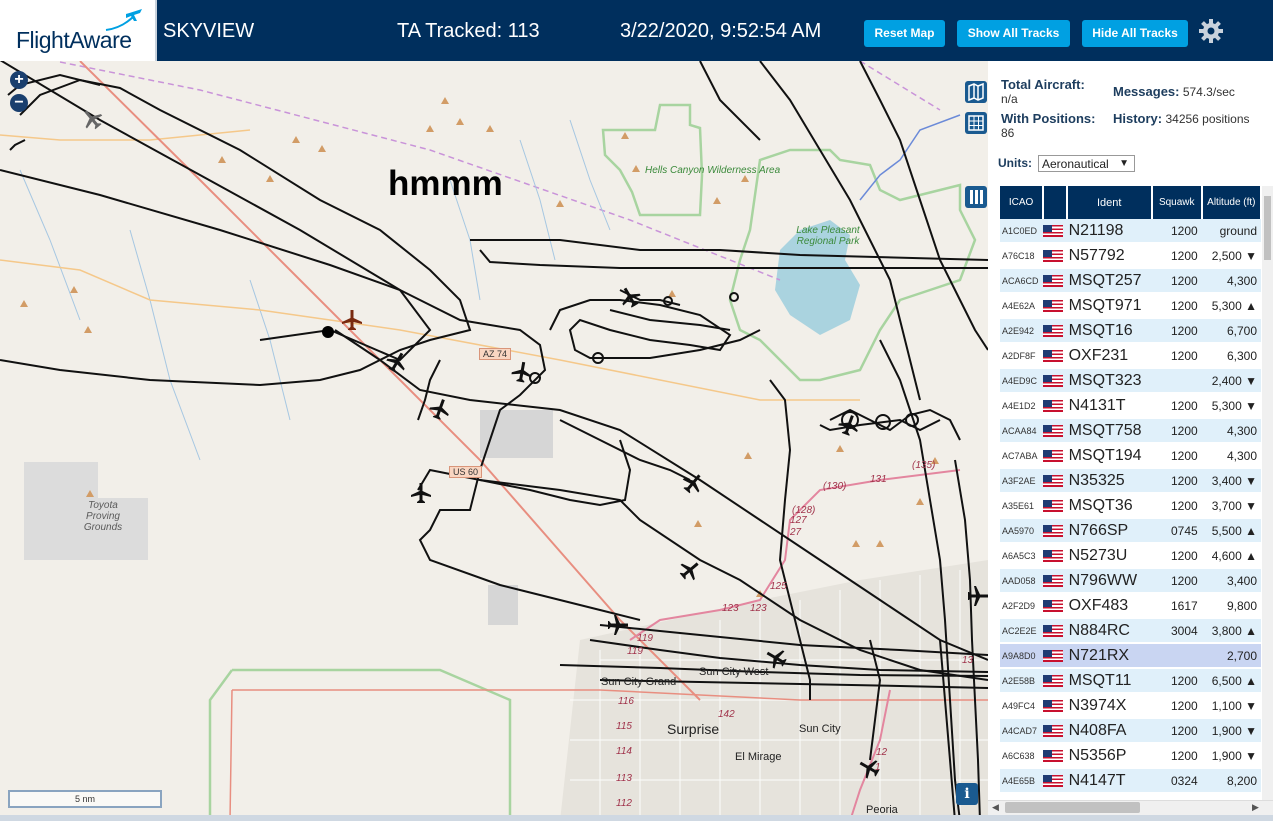 This screenshot has height=821, width=1273. What do you see at coordinates (968, 660) in the screenshot?
I see `road-number: 13` at bounding box center [968, 660].